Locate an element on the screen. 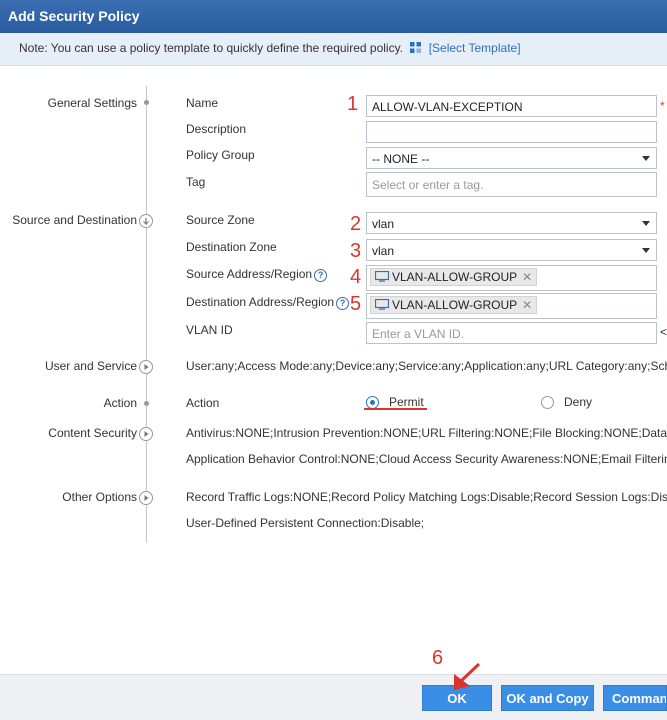  template-icon is located at coordinates (416, 47).